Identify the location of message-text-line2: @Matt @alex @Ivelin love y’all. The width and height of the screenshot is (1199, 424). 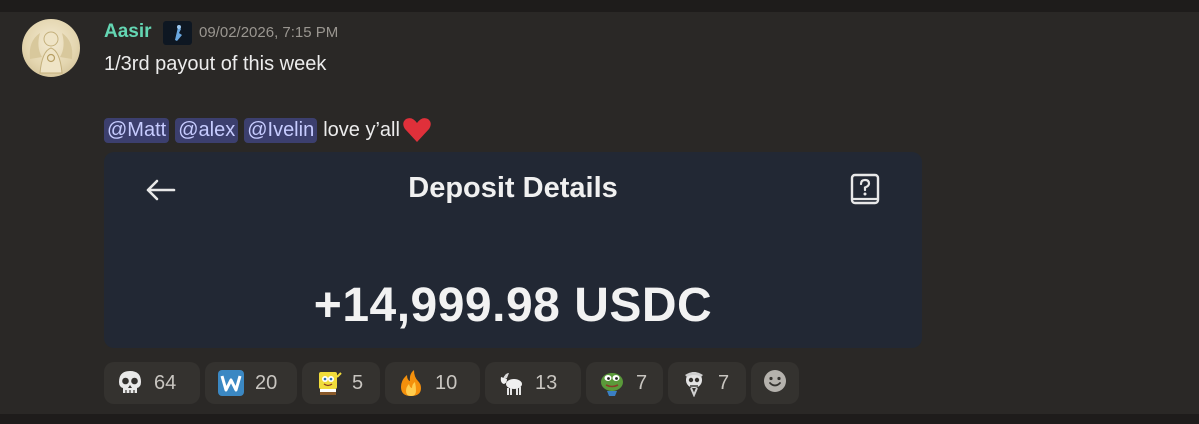
(268, 130).